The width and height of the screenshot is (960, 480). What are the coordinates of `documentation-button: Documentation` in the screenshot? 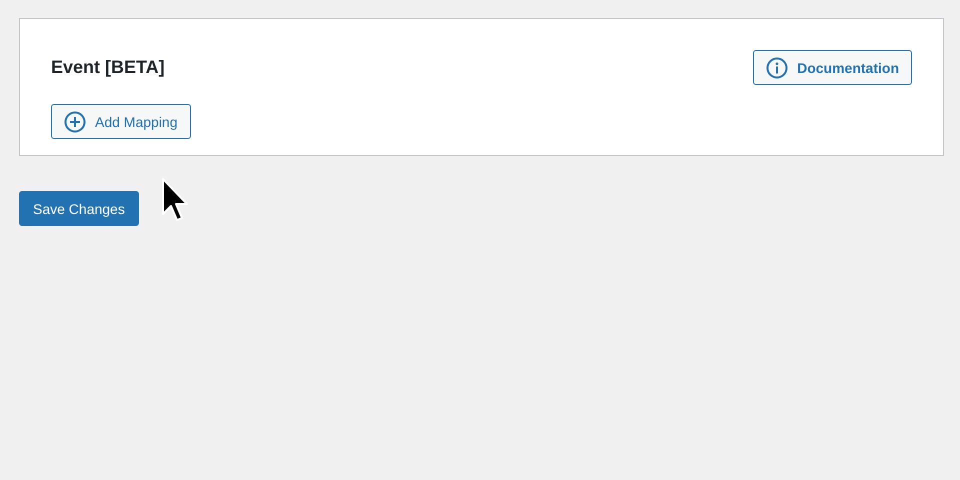 It's located at (832, 67).